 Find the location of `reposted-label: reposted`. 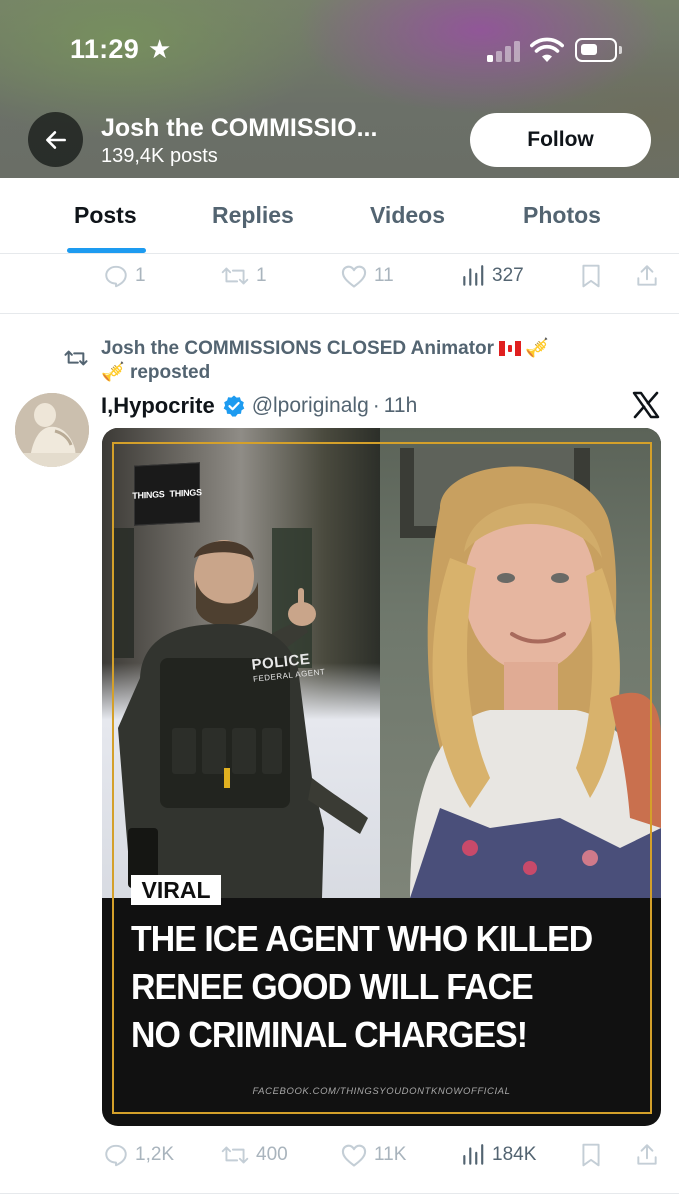

reposted-label: reposted is located at coordinates (170, 372).